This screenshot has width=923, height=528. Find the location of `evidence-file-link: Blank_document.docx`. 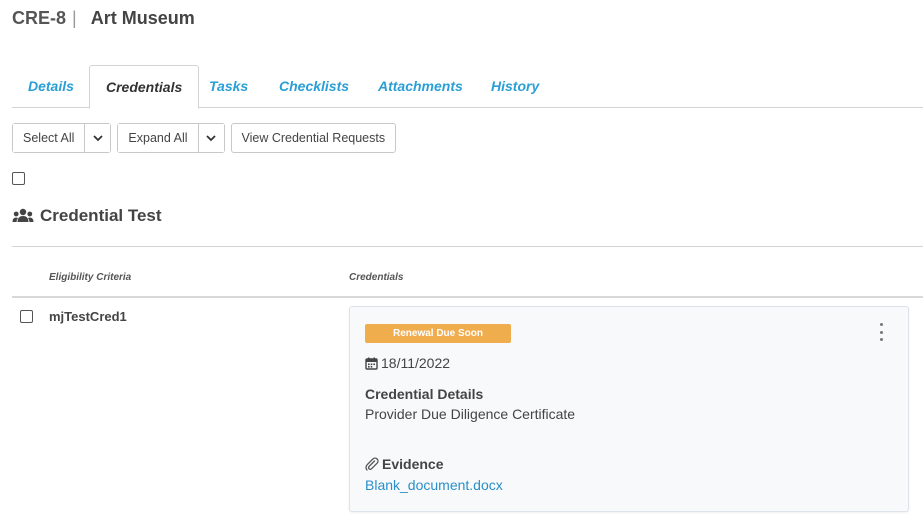

evidence-file-link: Blank_document.docx is located at coordinates (434, 485).